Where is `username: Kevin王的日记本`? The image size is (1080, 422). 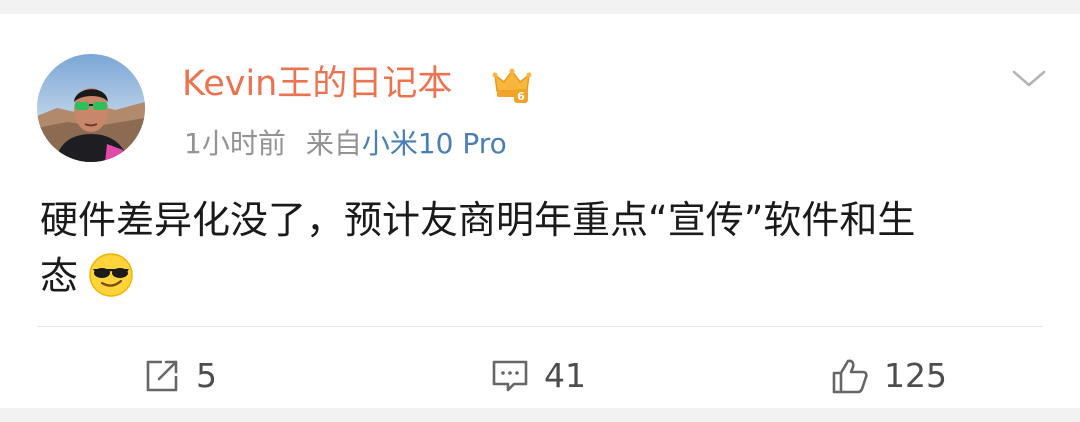 username: Kevin王的日记本 is located at coordinates (317, 84).